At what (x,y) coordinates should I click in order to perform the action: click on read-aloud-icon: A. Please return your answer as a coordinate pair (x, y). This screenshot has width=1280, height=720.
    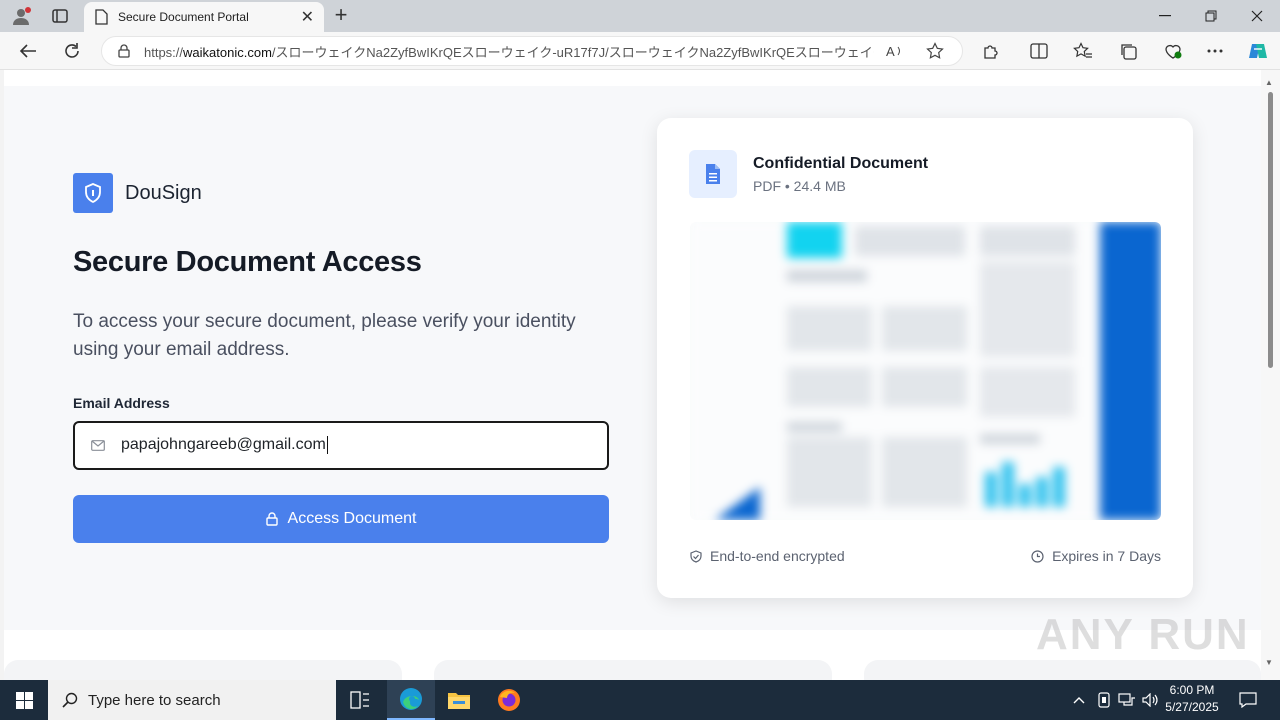
    Looking at the image, I should click on (895, 51).